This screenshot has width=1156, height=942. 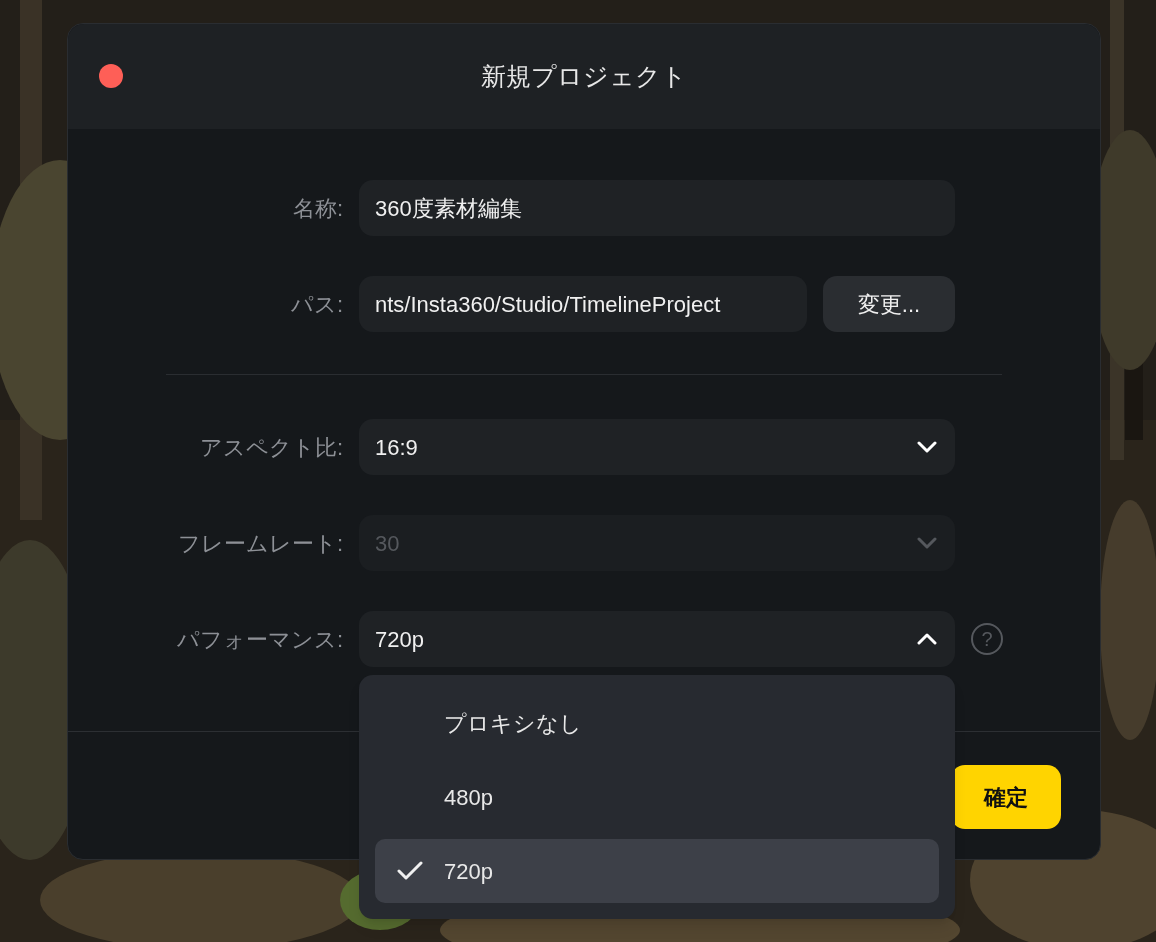 I want to click on name-field: 360度素材編集, so click(x=657, y=208).